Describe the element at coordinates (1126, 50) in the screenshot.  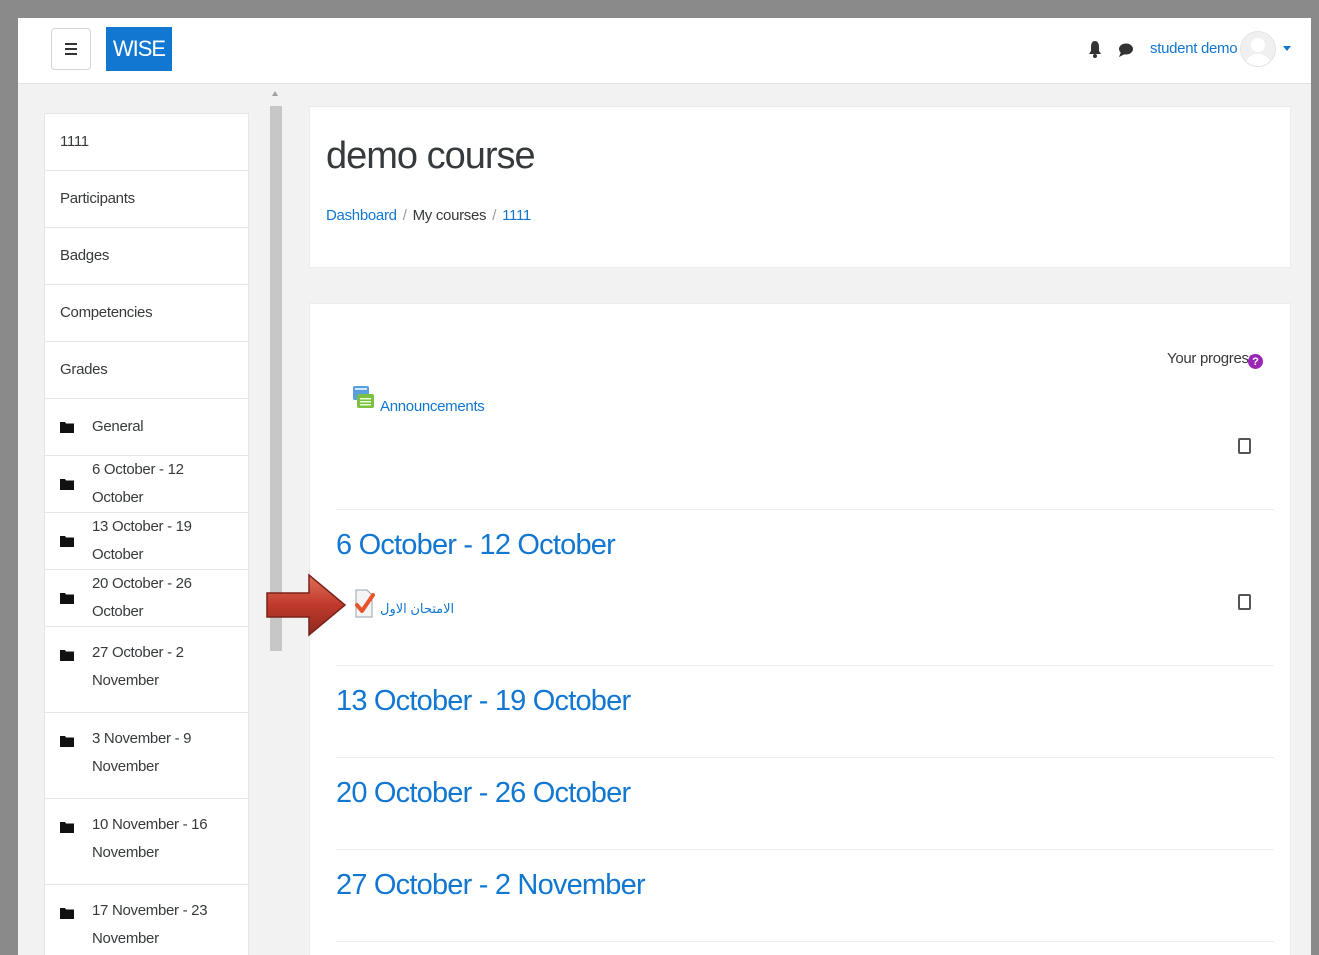
I see `chat-bubble-icon` at that location.